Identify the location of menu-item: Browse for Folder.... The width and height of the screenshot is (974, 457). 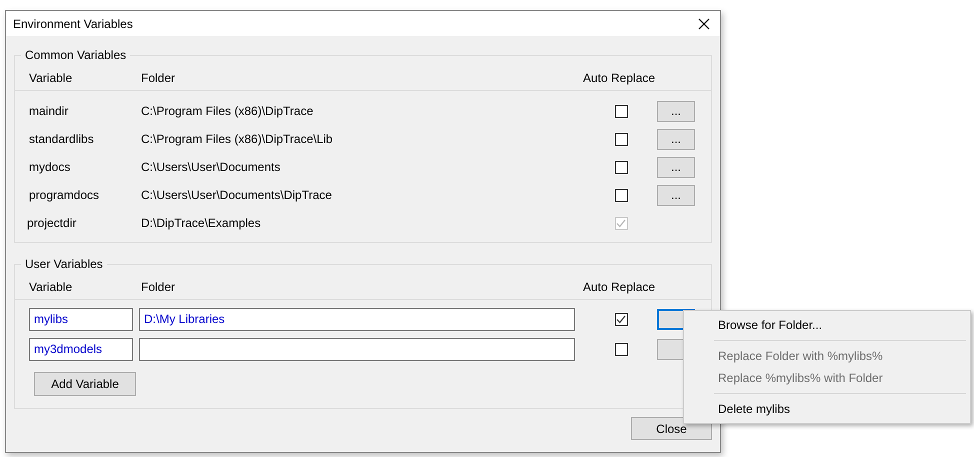
(827, 325).